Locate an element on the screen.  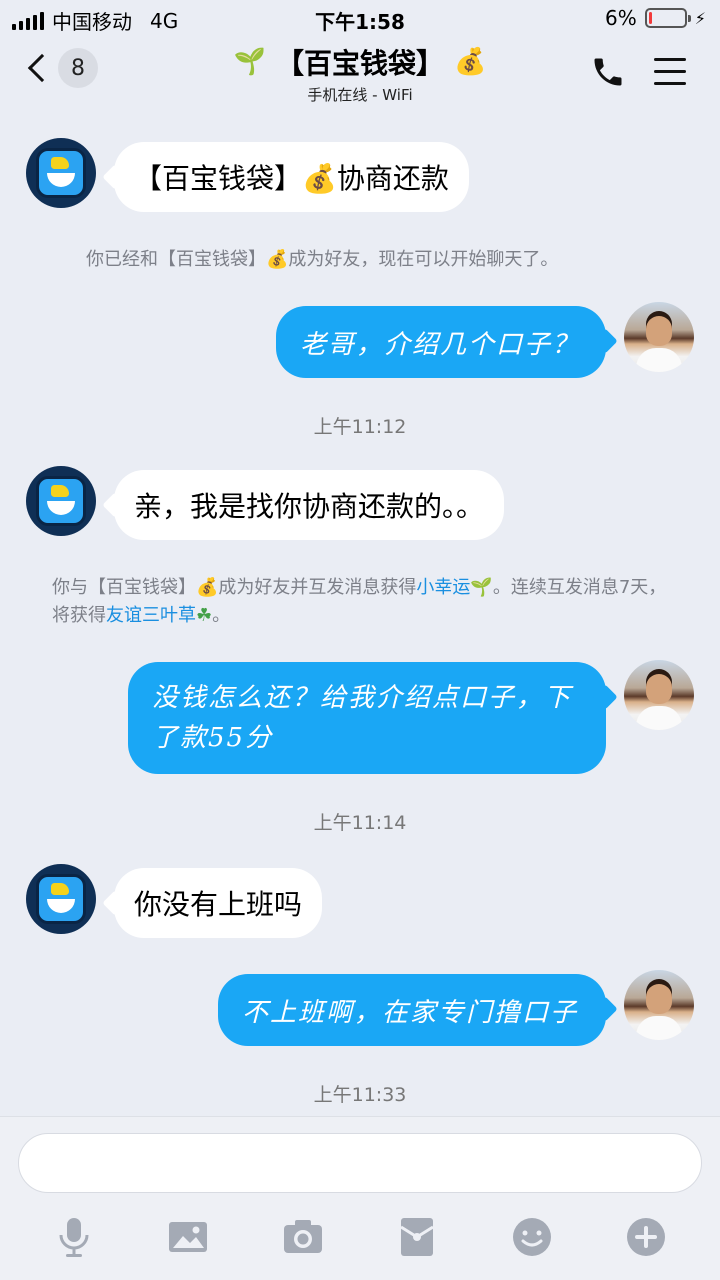
money-bag-icon: 💰 is located at coordinates (470, 62).